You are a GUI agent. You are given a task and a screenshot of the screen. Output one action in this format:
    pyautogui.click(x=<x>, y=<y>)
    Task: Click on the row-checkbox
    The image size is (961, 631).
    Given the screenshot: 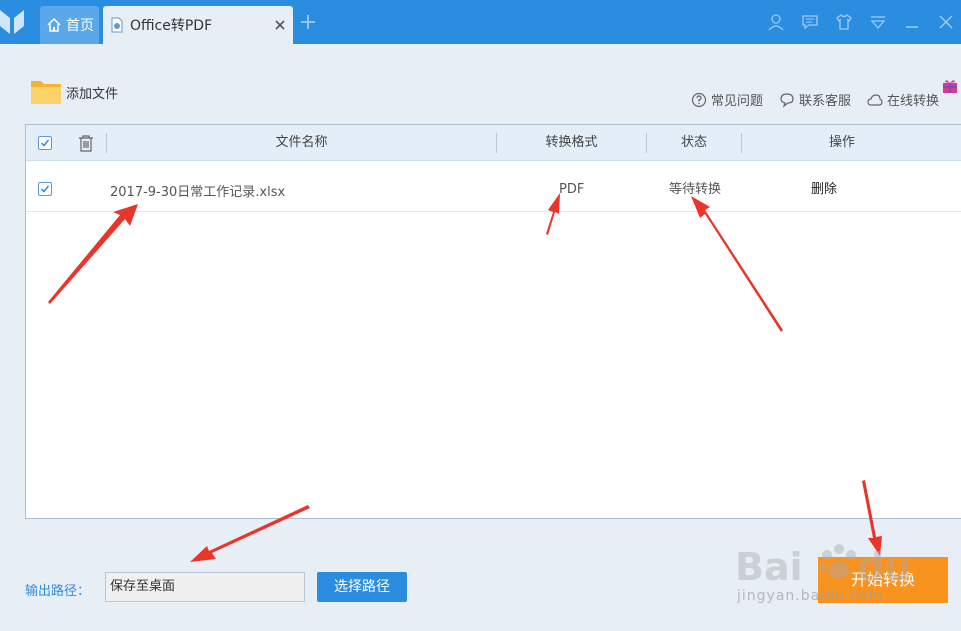 What is the action you would take?
    pyautogui.click(x=45, y=189)
    